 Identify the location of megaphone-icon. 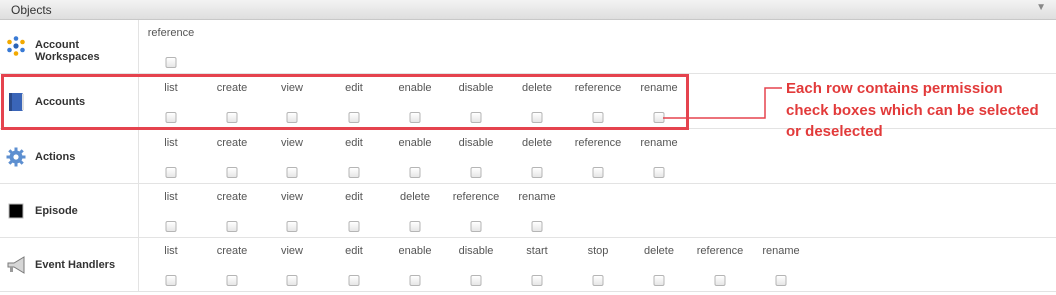
(16, 265).